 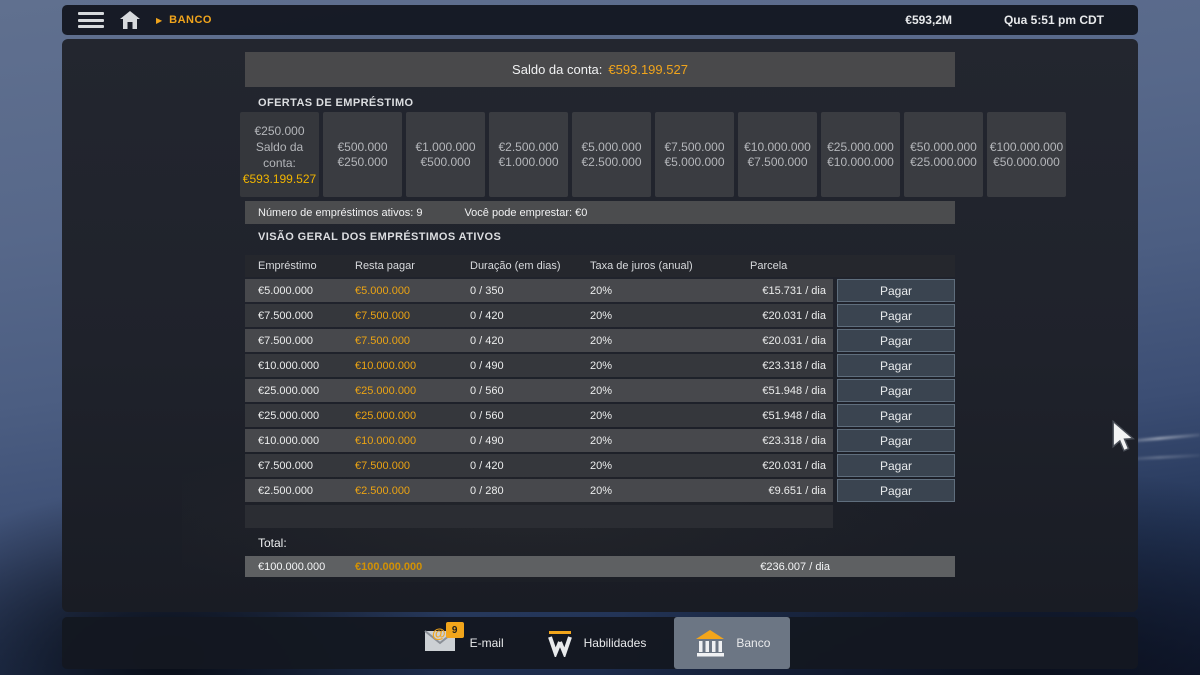 I want to click on col-duration: Duração (em dias), so click(x=515, y=266).